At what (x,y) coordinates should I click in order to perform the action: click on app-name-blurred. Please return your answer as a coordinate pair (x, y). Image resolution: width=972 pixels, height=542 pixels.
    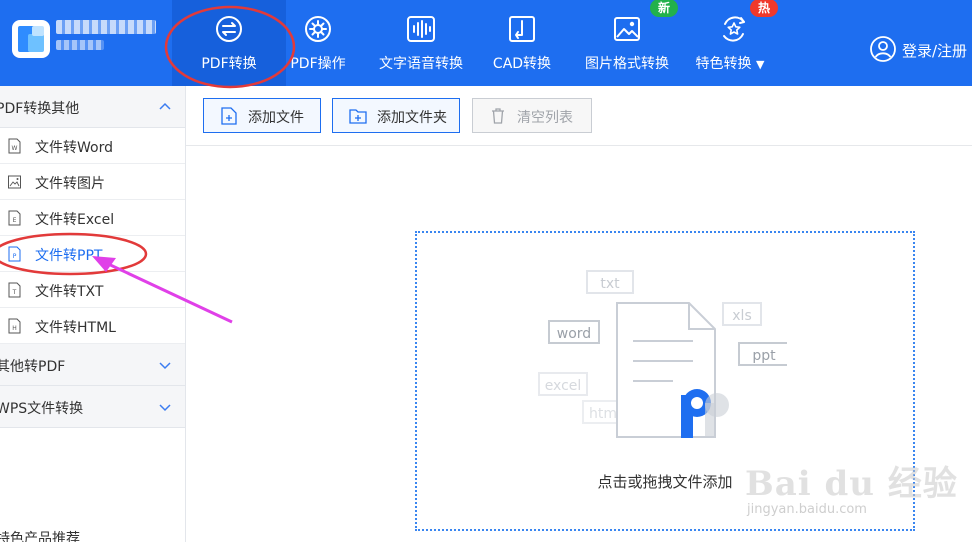
    Looking at the image, I should click on (106, 27).